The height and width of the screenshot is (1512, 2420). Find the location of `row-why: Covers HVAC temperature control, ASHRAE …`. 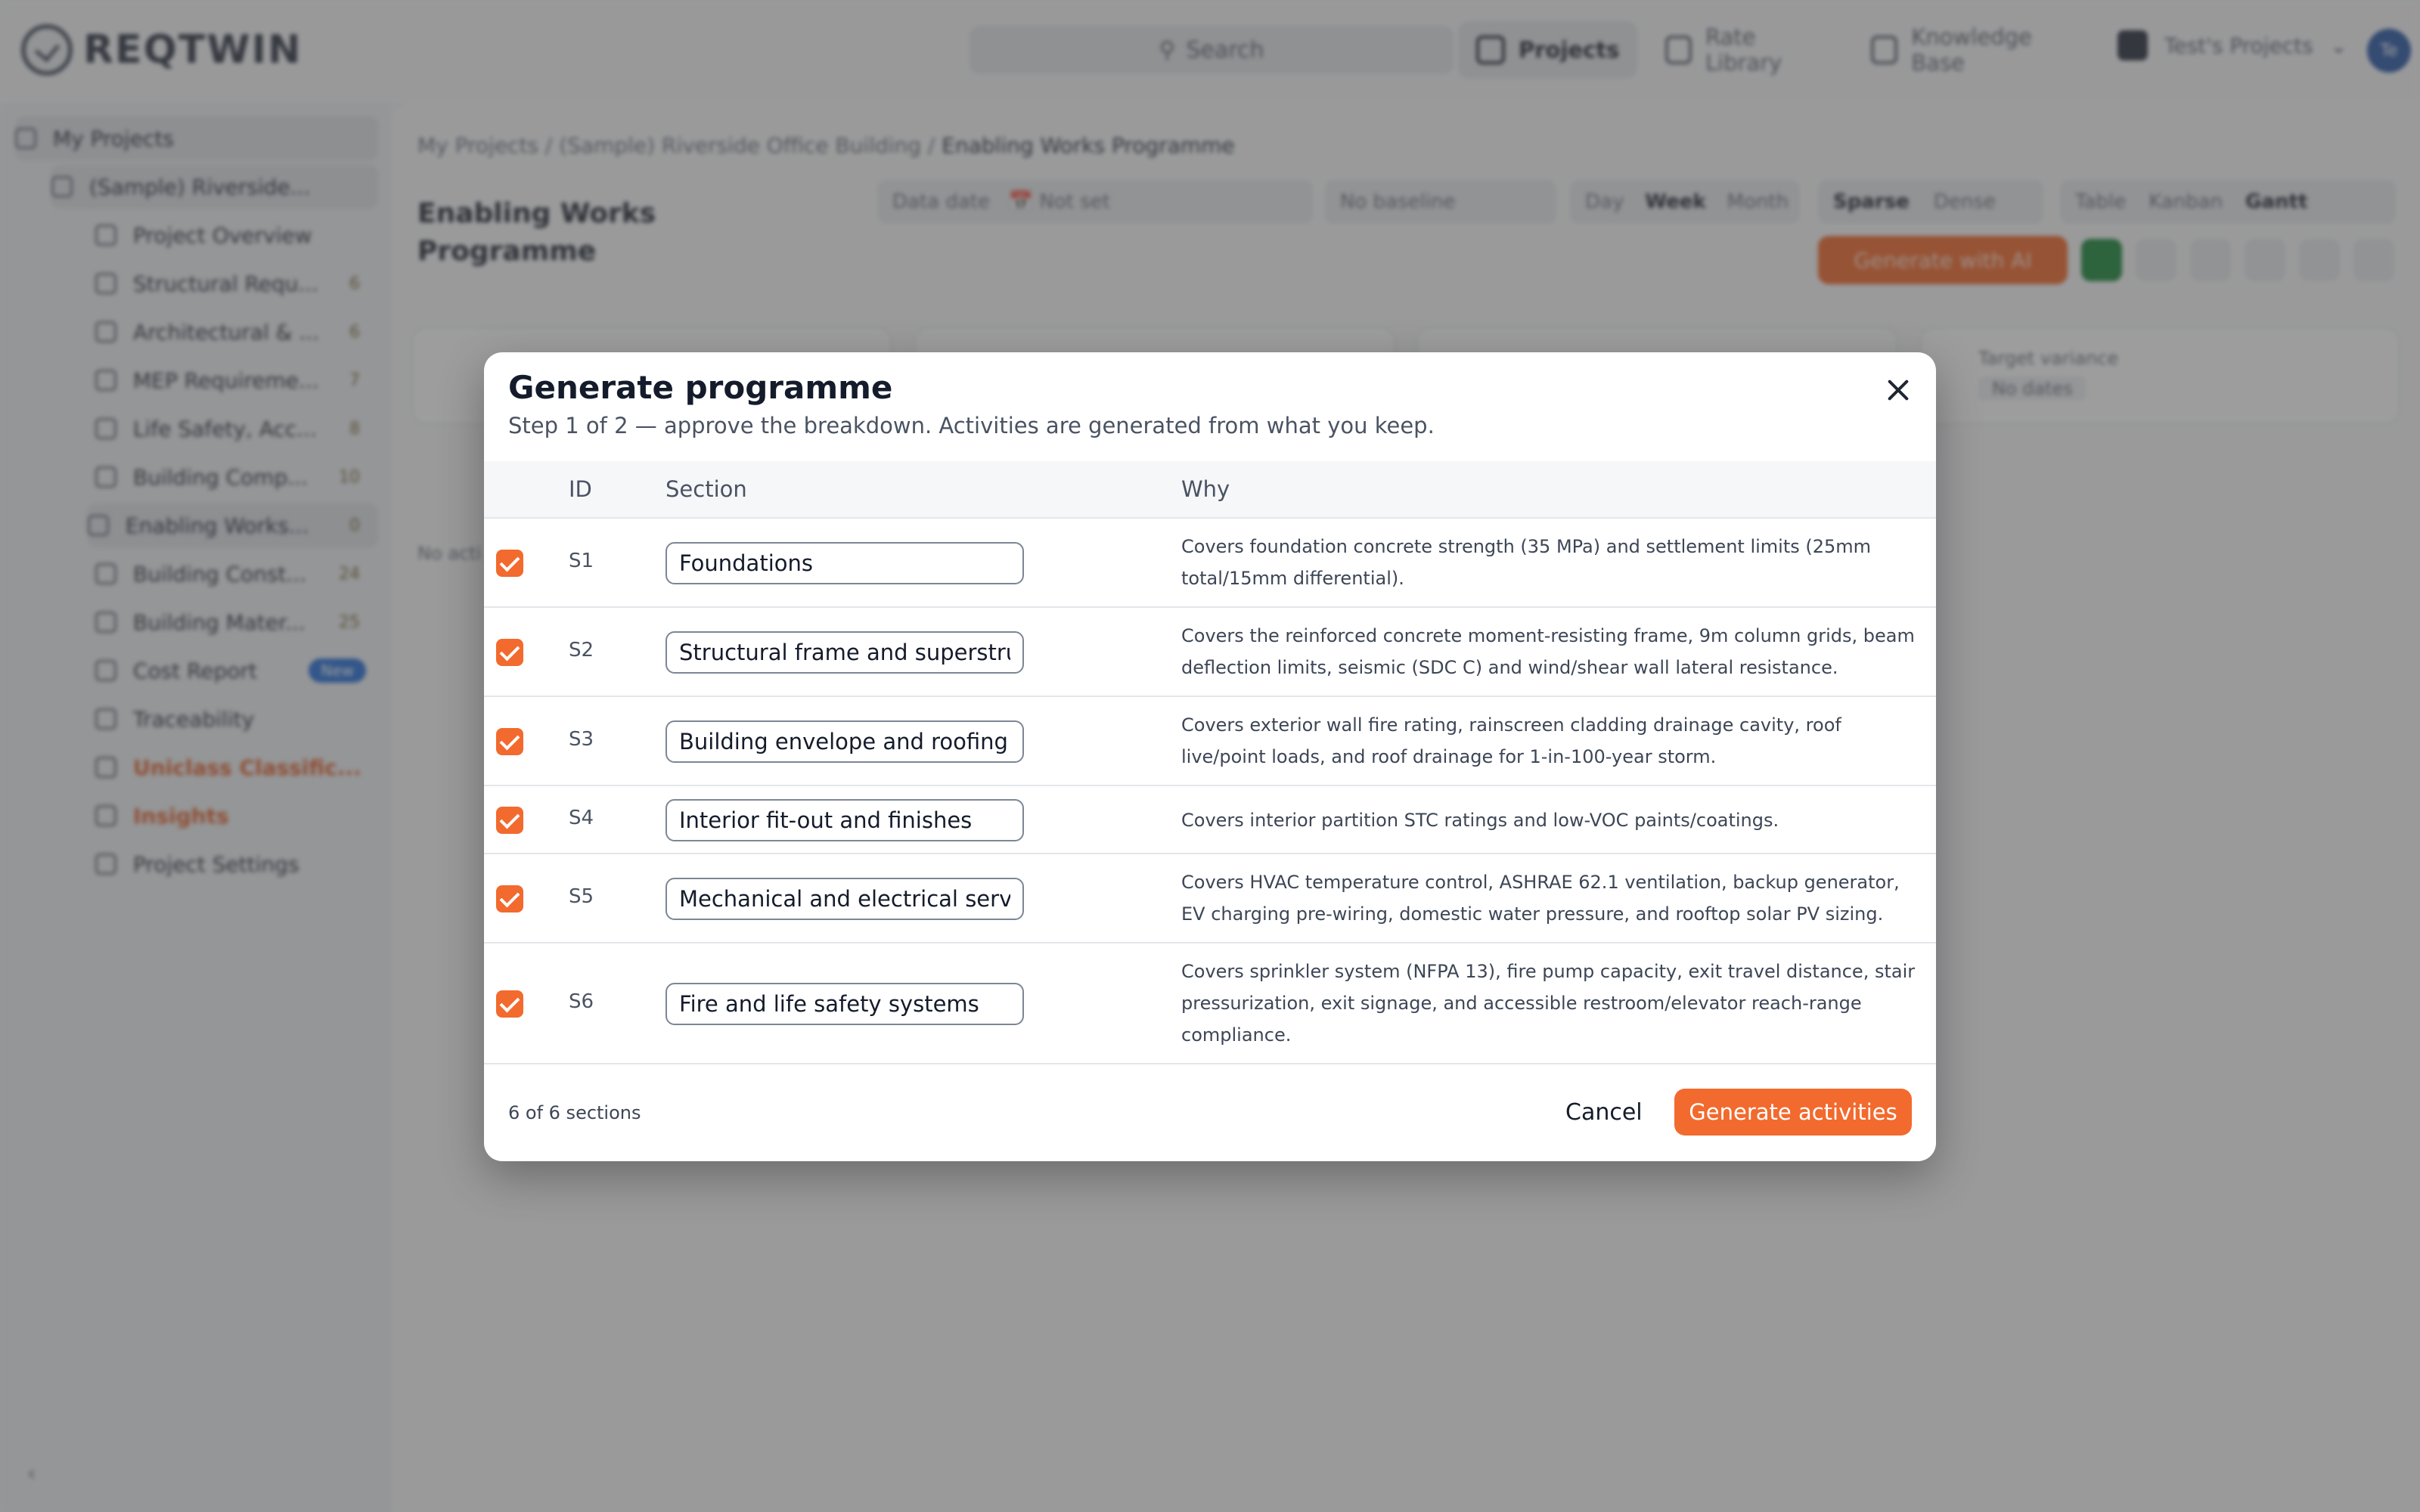

row-why: Covers HVAC temperature control, ASHRAE … is located at coordinates (1540, 899).